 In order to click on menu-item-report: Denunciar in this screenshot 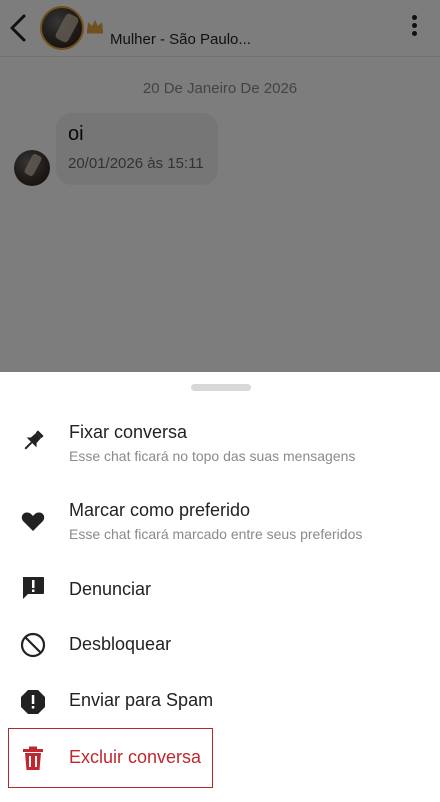, I will do `click(220, 590)`.